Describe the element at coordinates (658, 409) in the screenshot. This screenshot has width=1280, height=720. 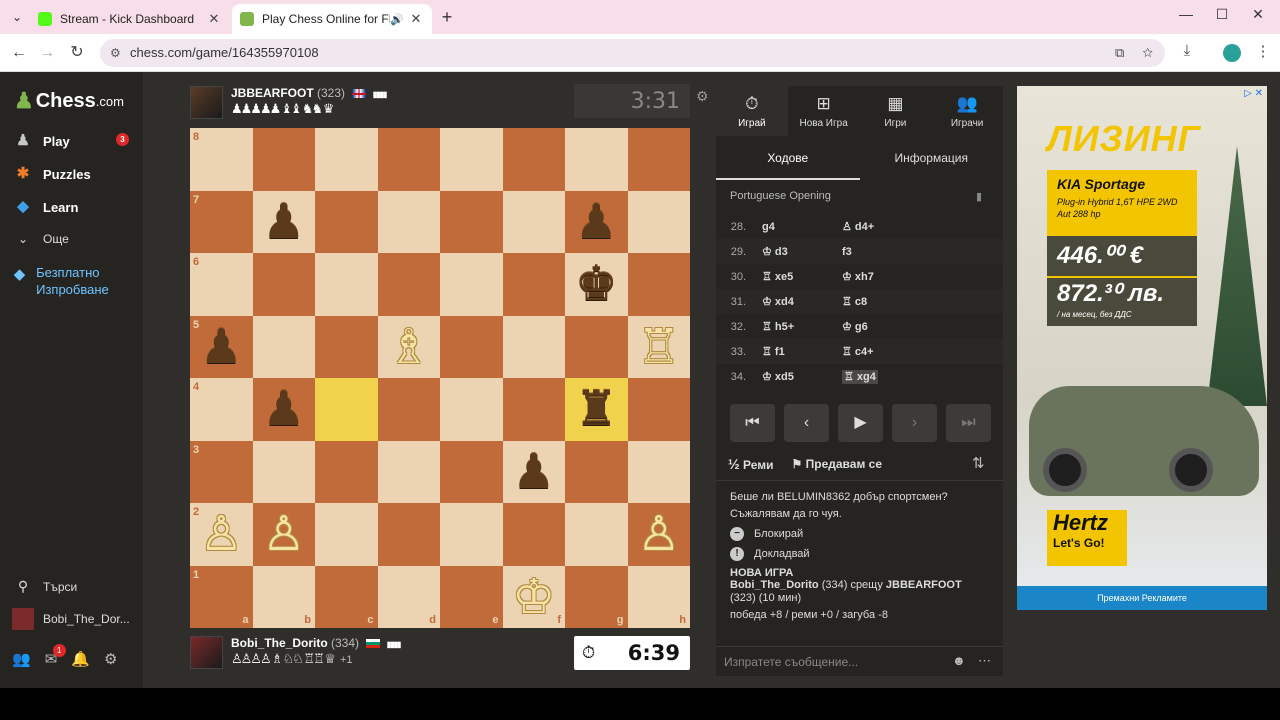
I see `square-h4` at that location.